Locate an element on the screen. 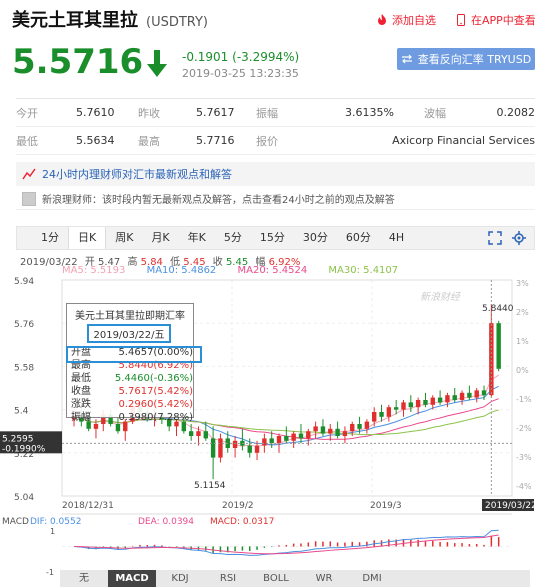 The width and height of the screenshot is (550, 587). y-tick-label: 5.04 is located at coordinates (24, 498).